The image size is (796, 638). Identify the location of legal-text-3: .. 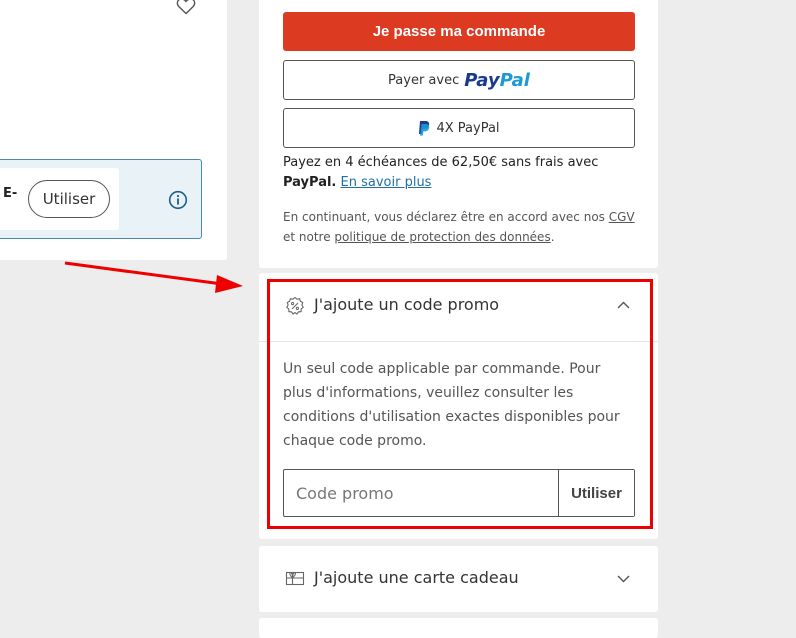
(552, 237).